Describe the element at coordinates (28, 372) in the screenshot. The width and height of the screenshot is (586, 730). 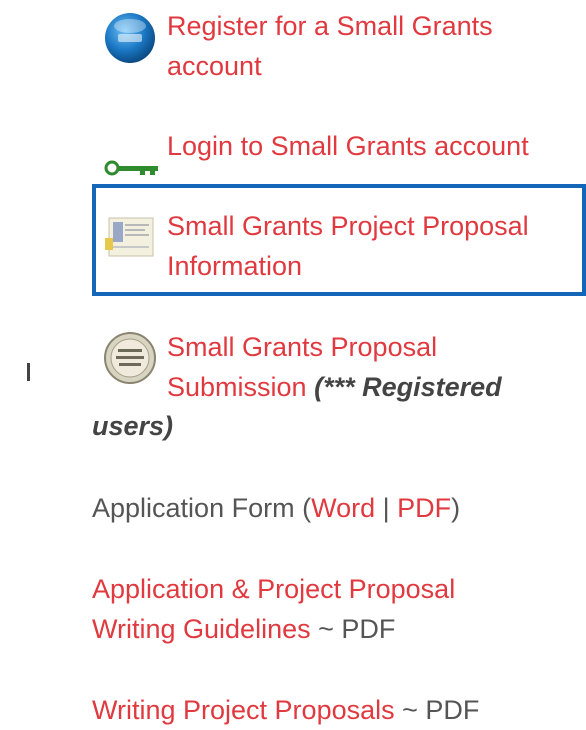
I see `side-marker` at that location.